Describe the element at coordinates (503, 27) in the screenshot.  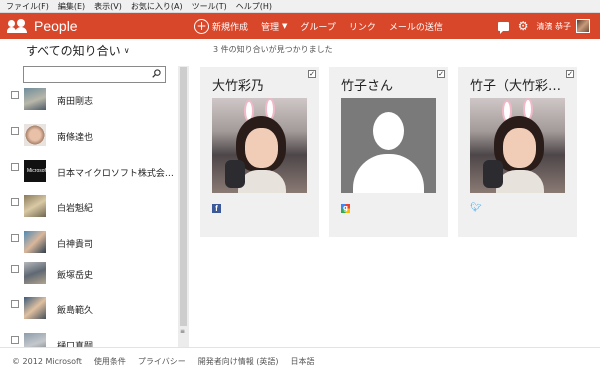
I see `chat-icon` at that location.